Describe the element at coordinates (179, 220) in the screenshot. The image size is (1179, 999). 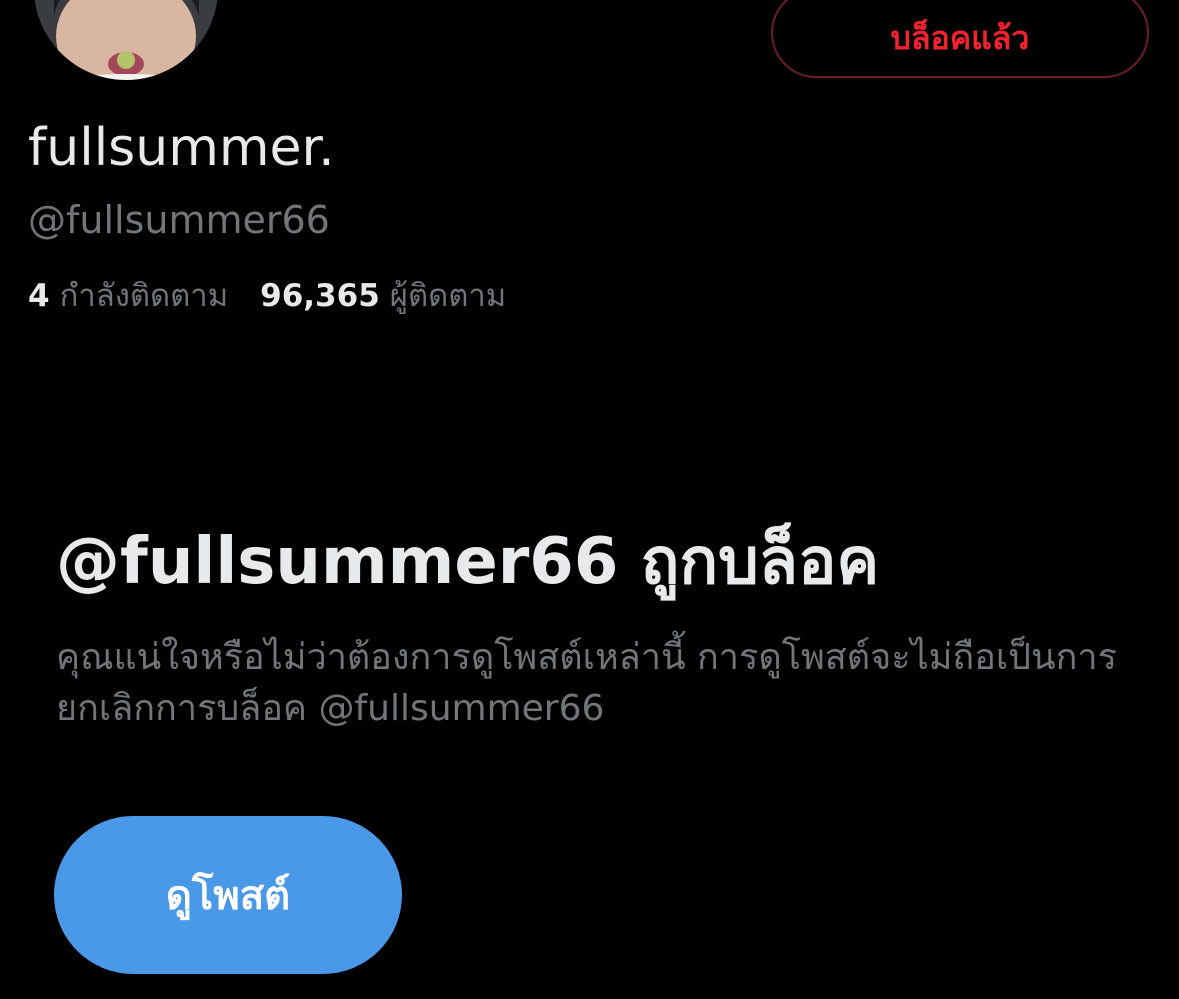
I see `user-handle: @fullsummer66` at that location.